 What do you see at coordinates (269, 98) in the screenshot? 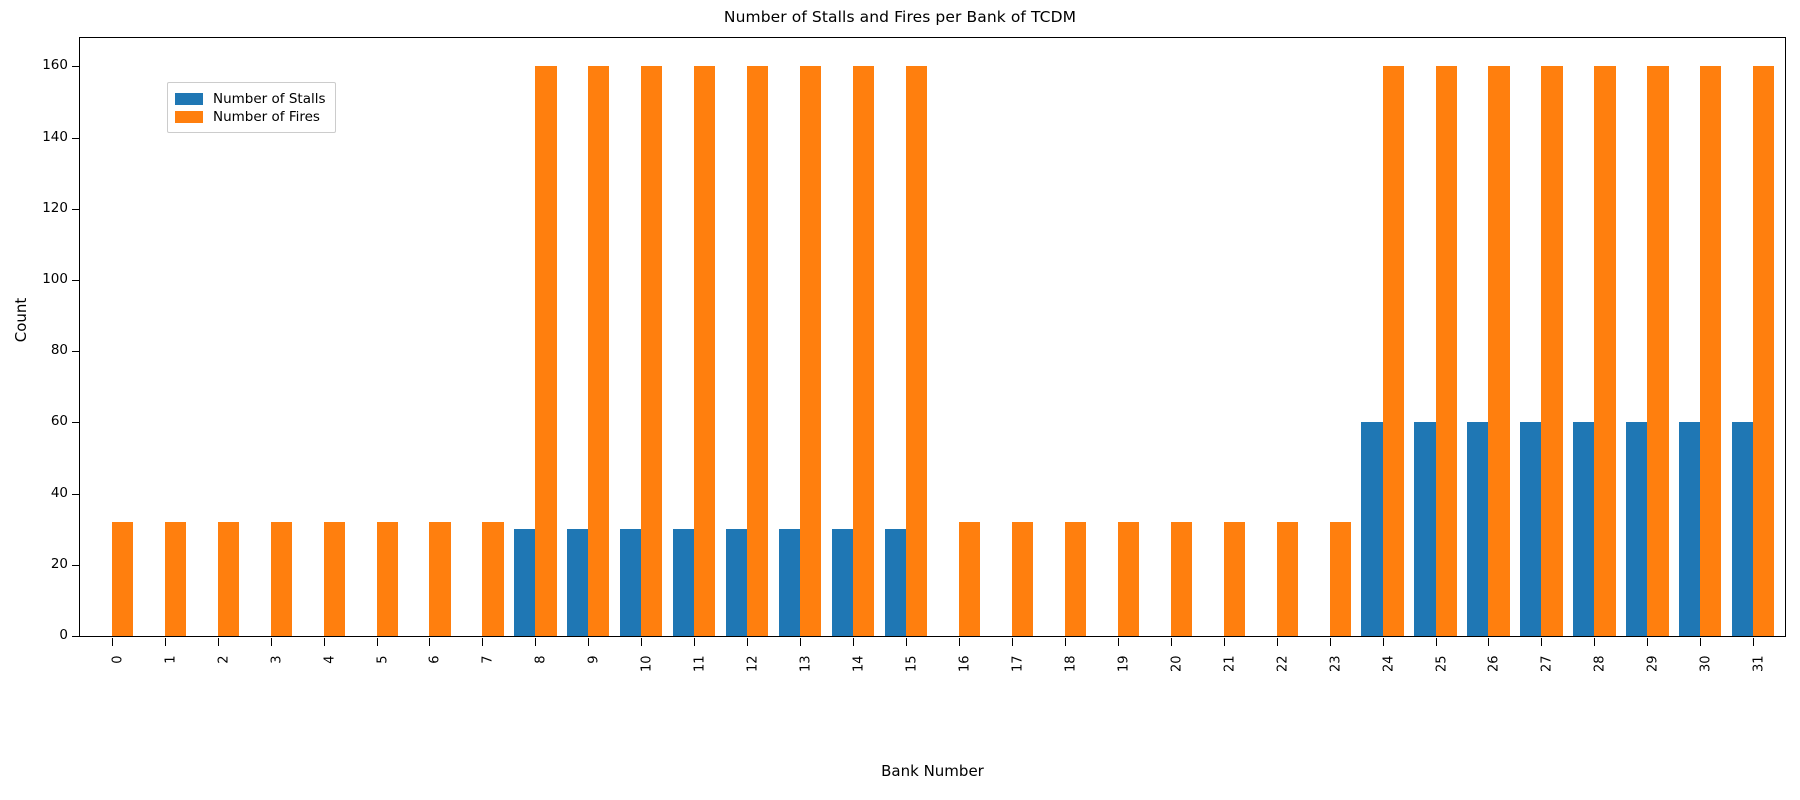
I see `legend-label: Number of Stalls` at bounding box center [269, 98].